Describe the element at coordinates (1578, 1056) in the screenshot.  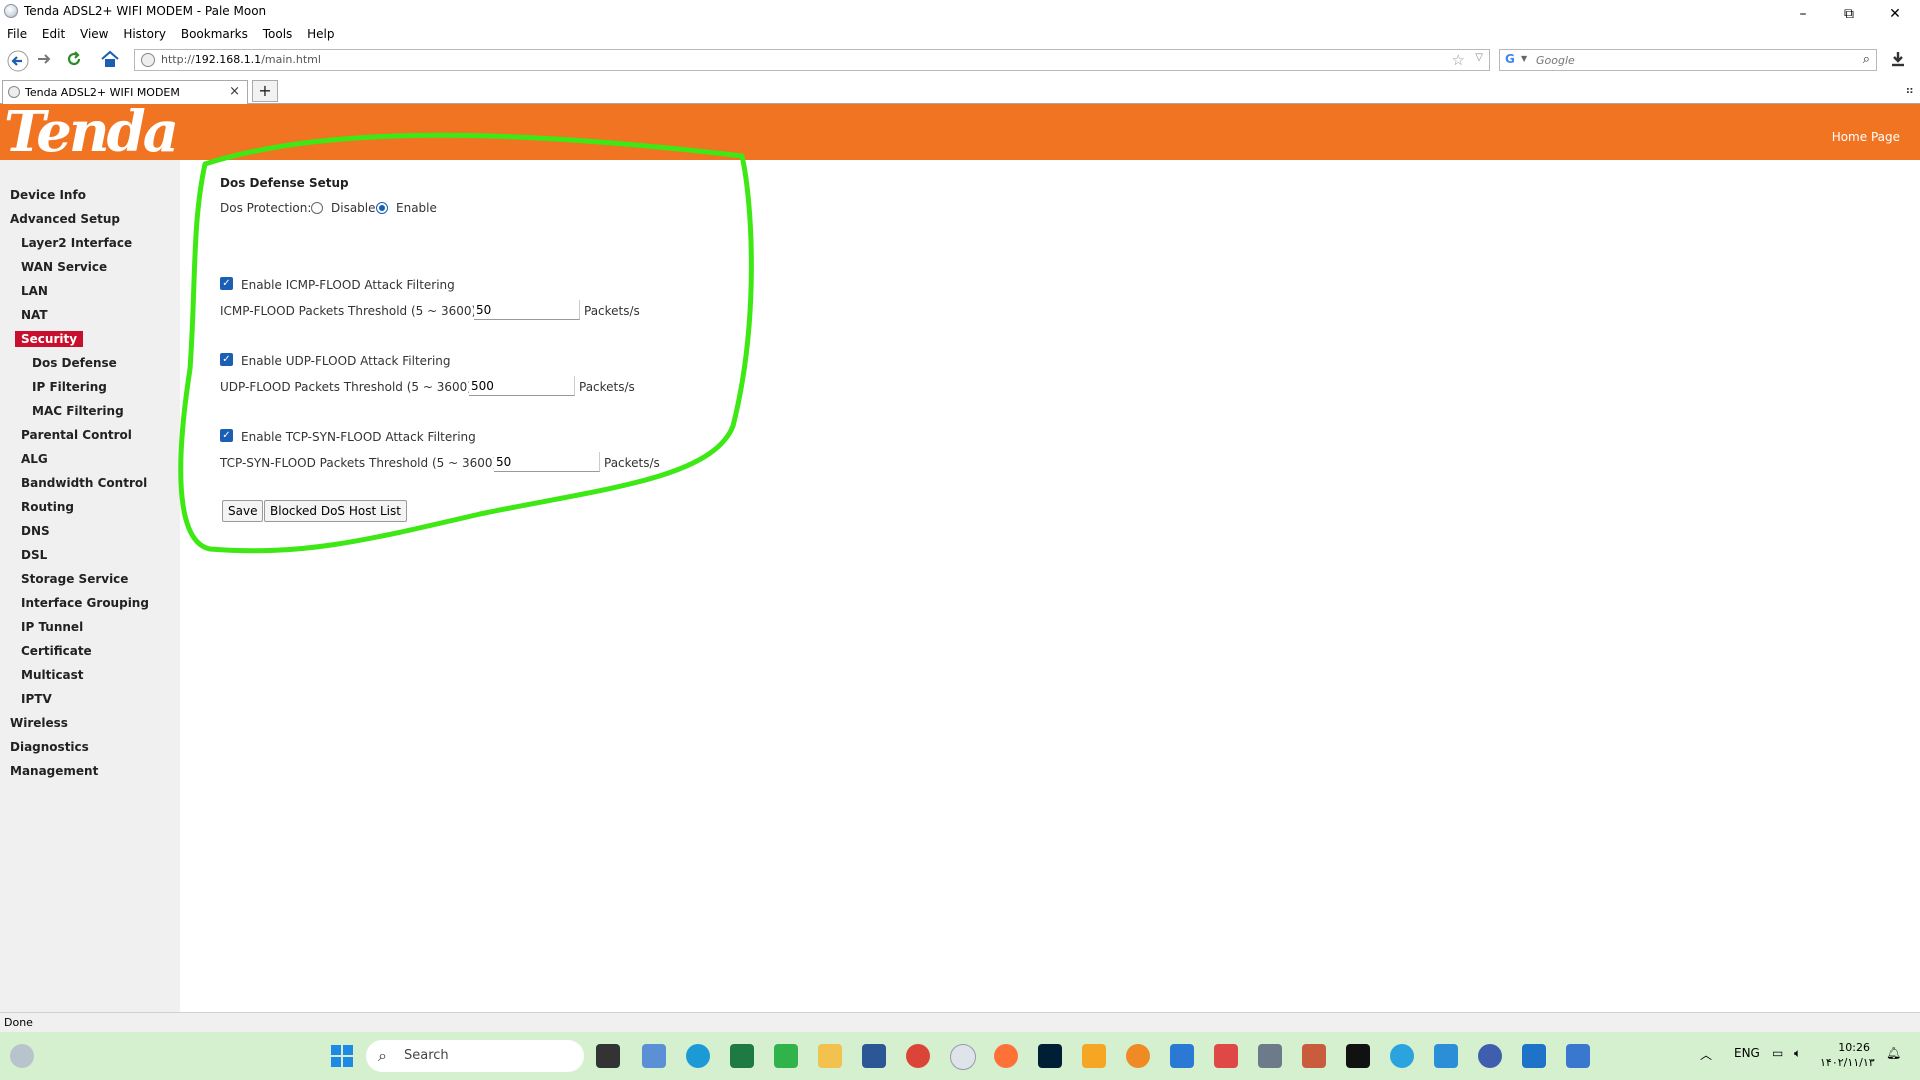
I see `vpn-shield-icon` at that location.